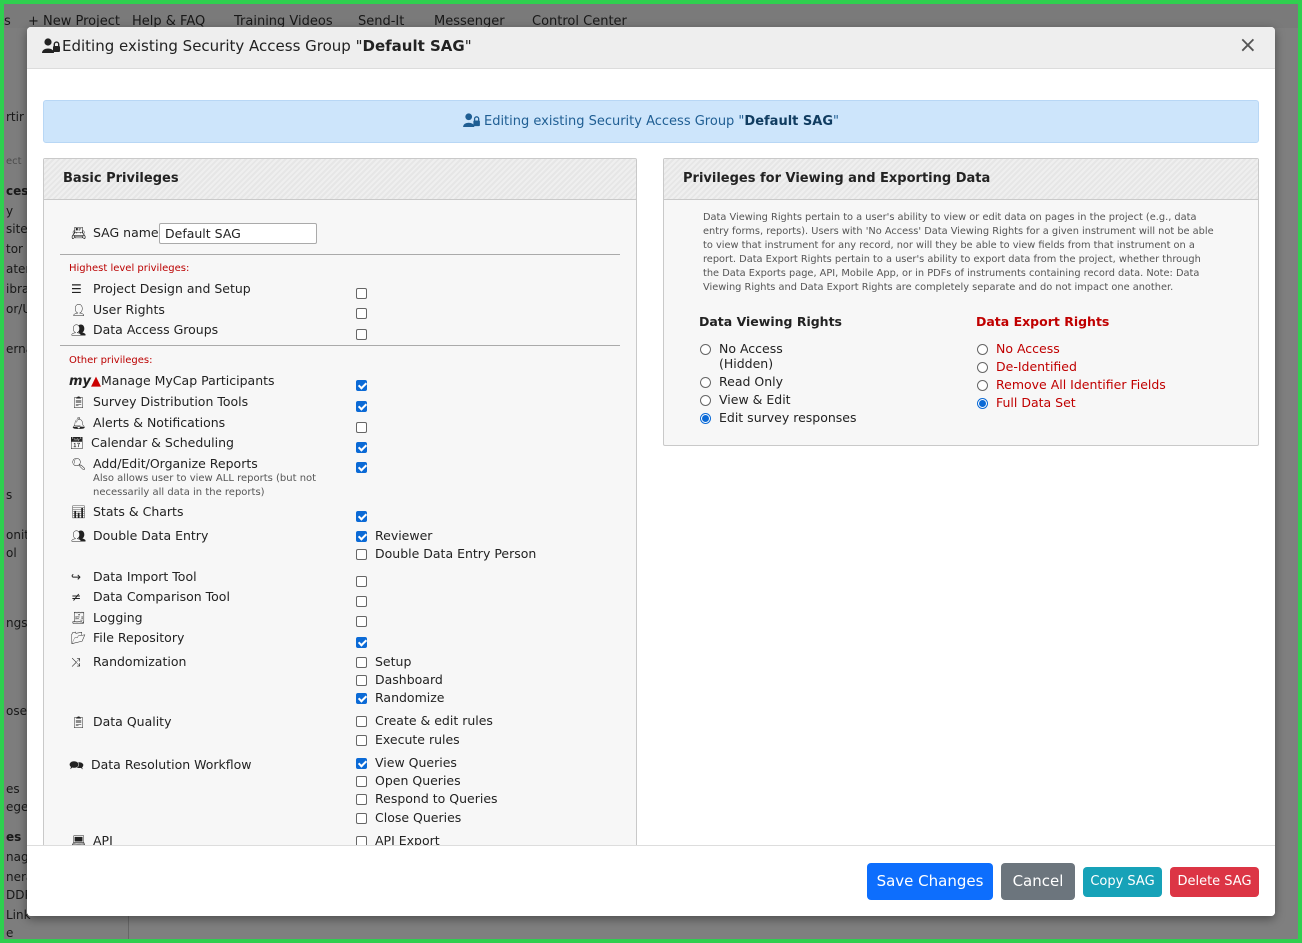 Image resolution: width=1302 pixels, height=943 pixels. Describe the element at coordinates (188, 380) in the screenshot. I see `priv-label: Manage MyCap Participants` at that location.